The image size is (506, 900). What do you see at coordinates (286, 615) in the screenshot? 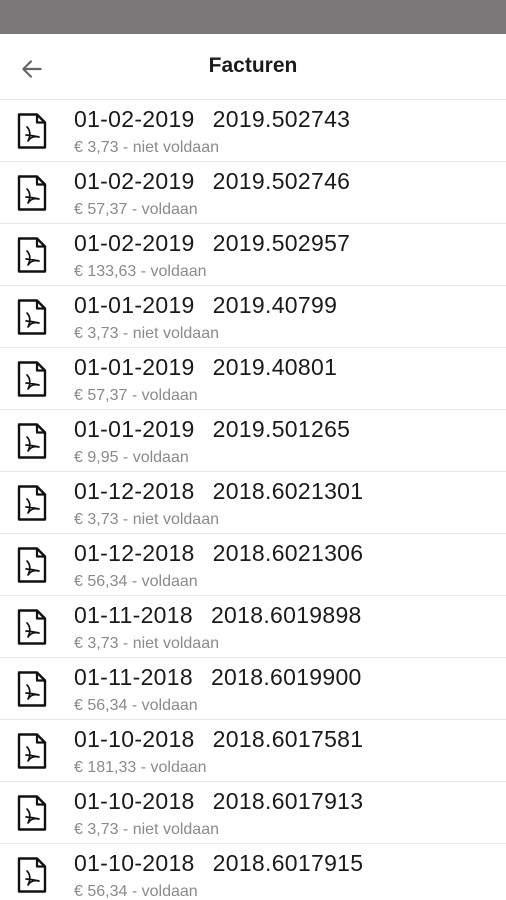
I see `invoice-number: 2018.6019898` at bounding box center [286, 615].